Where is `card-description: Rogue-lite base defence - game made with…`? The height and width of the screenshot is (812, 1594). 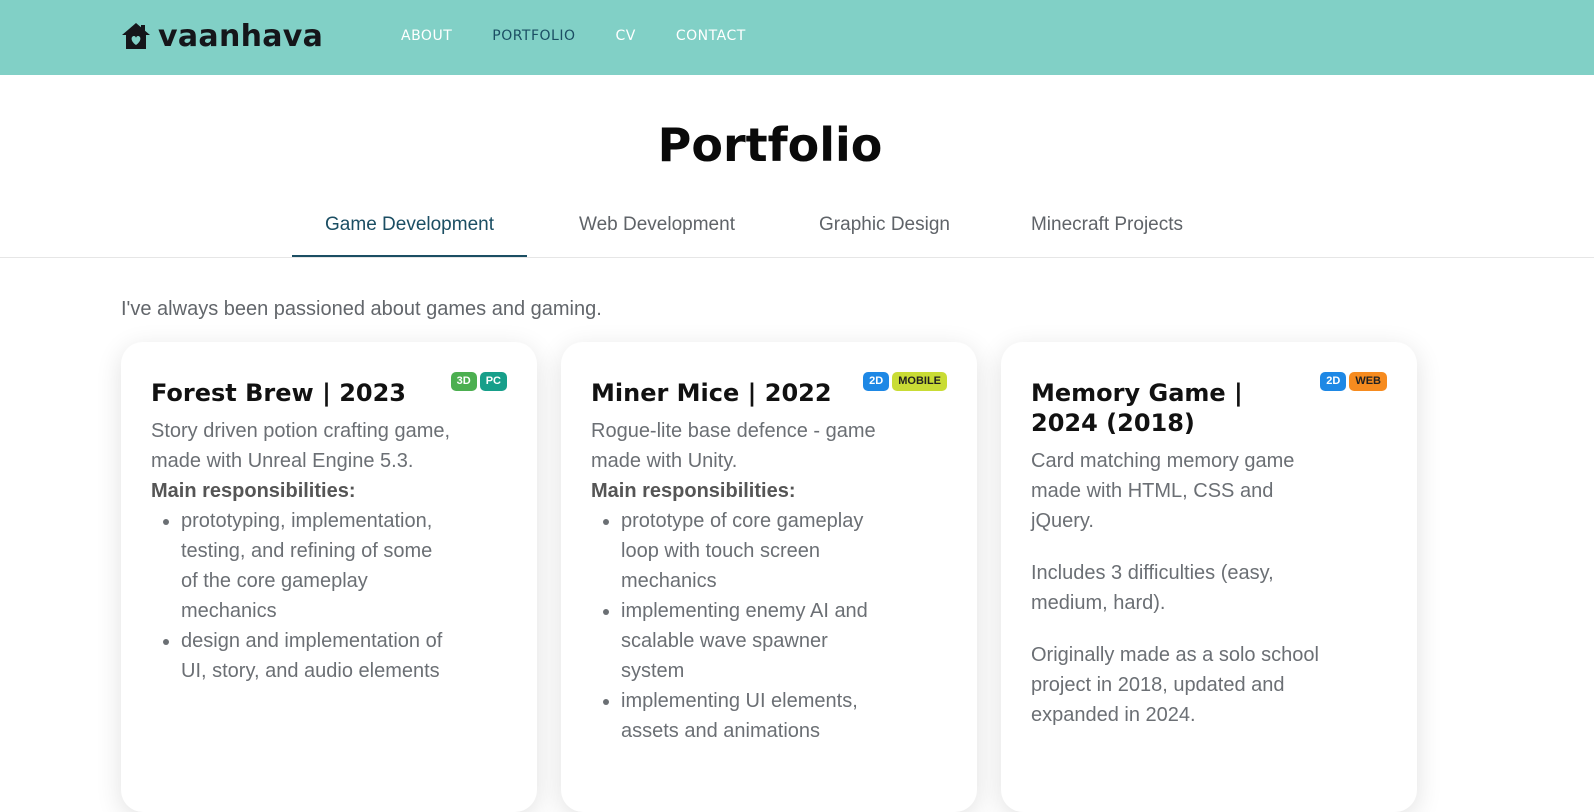 card-description: Rogue-lite base defence - game made with… is located at coordinates (733, 446).